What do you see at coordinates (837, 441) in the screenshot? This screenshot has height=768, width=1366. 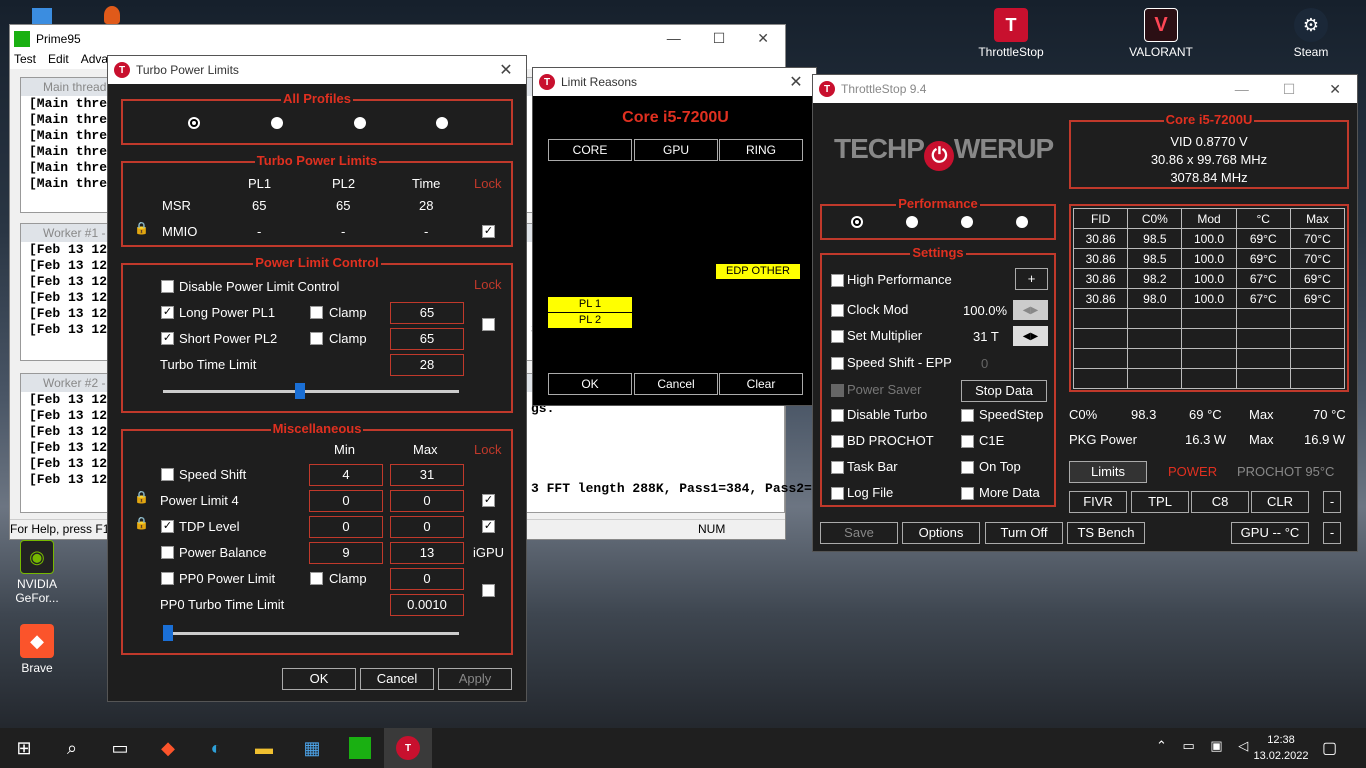 I see `bd-prochot-checkbox` at bounding box center [837, 441].